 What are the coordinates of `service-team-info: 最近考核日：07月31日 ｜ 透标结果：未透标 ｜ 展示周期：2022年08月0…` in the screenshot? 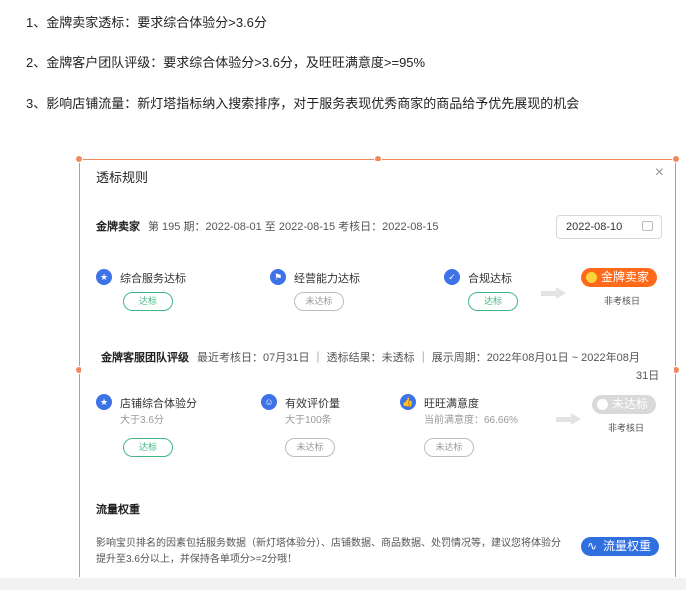 It's located at (418, 358).